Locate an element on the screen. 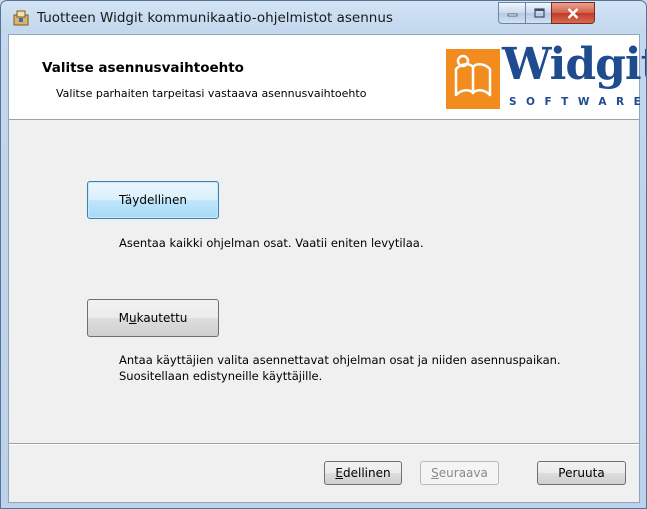  footer-divider is located at coordinates (324, 444).